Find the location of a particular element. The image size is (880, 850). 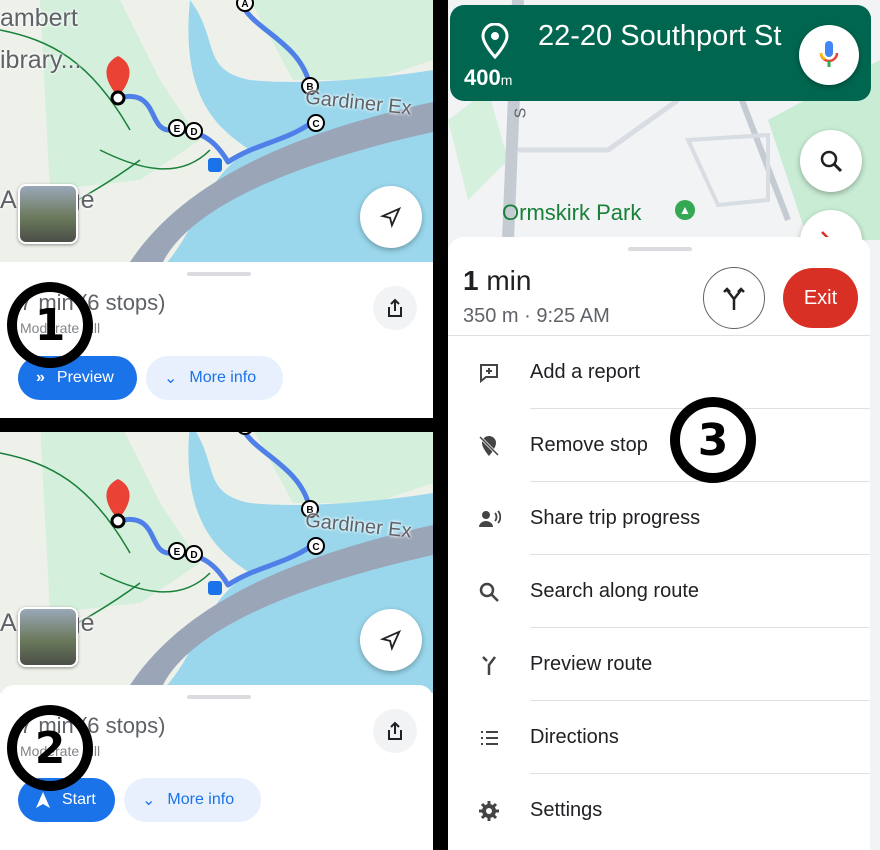

search-button is located at coordinates (831, 161).